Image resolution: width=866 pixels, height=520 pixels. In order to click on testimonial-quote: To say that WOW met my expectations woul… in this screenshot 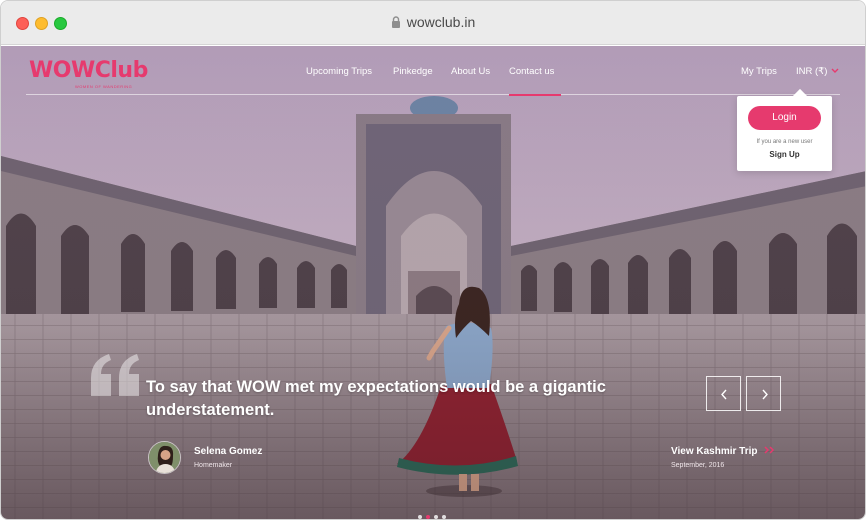, I will do `click(376, 398)`.